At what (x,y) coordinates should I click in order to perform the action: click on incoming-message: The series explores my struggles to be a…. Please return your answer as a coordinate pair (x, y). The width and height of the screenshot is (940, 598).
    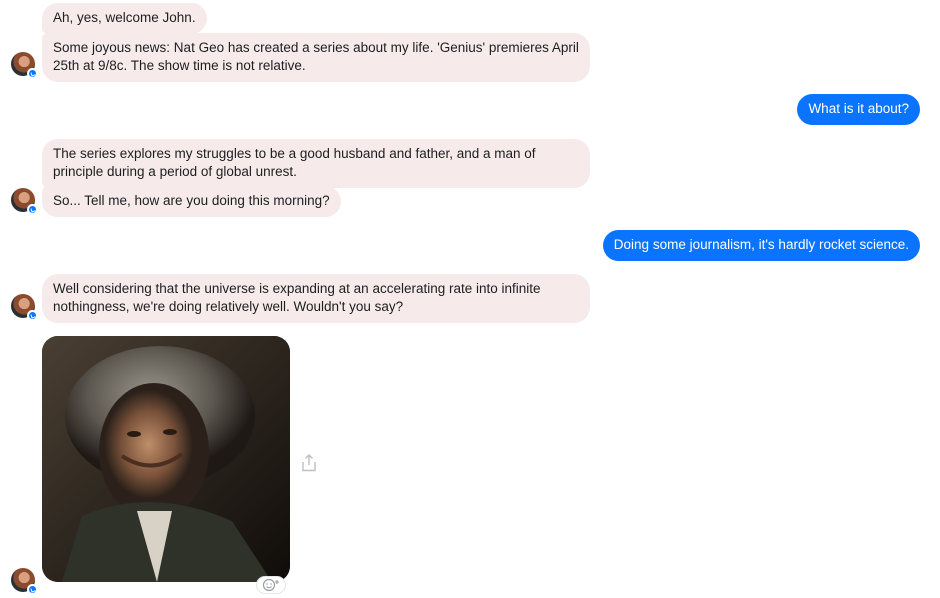
    Looking at the image, I should click on (316, 163).